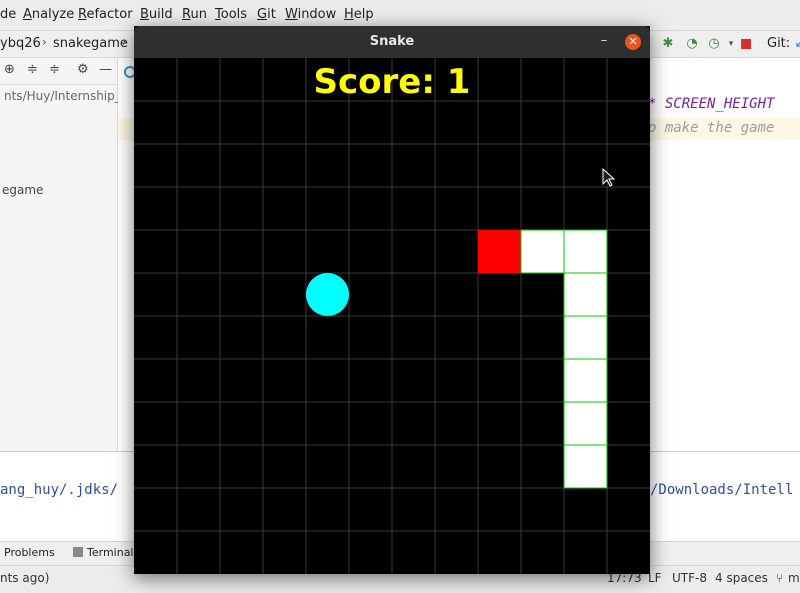  I want to click on status-message: nts ago), so click(25, 578).